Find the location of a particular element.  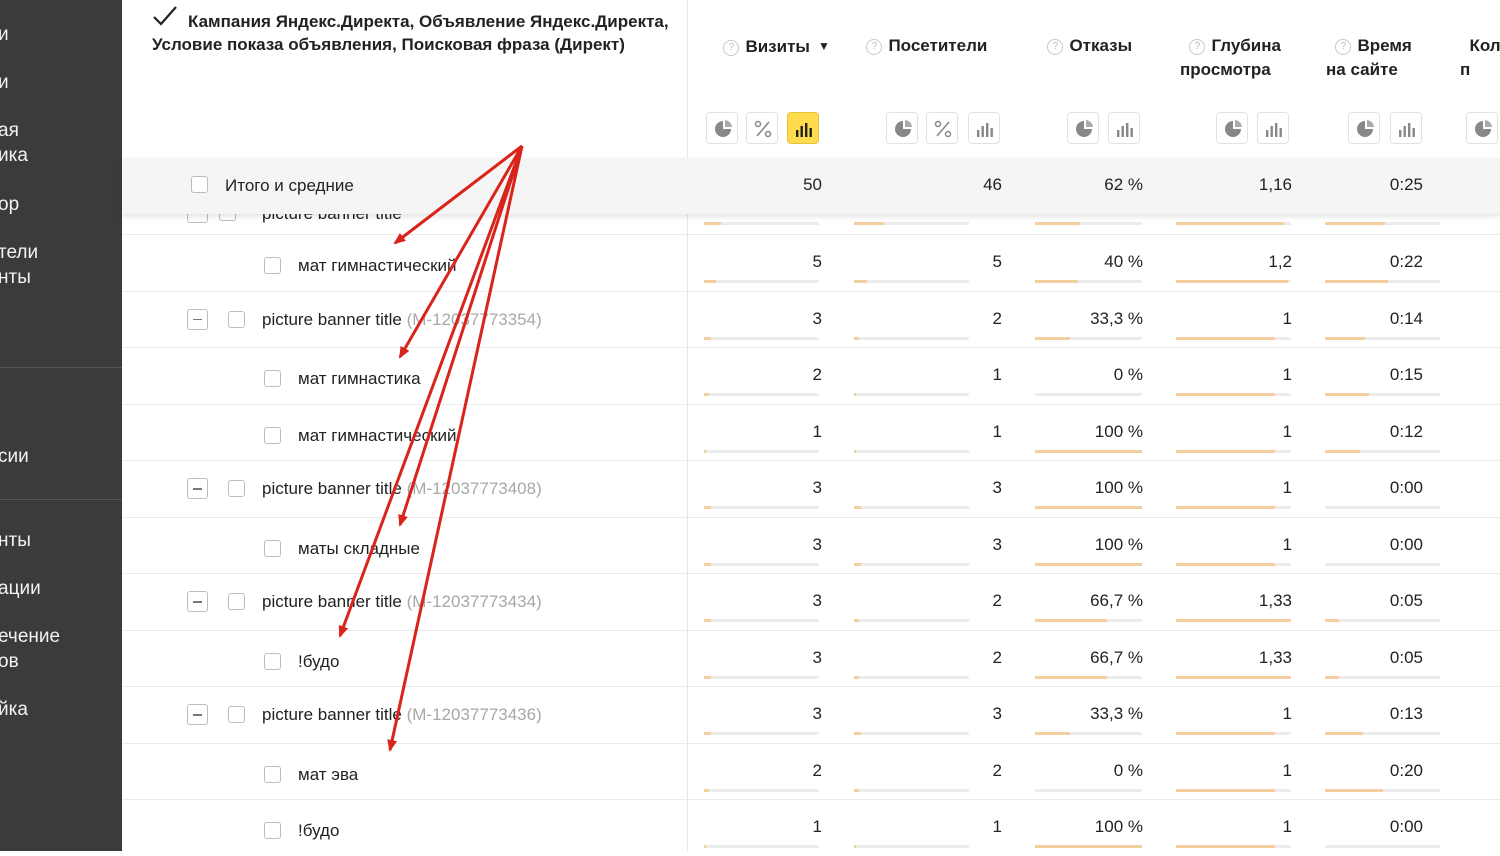

table-row: !будо 1 1 100 % 1 0:00 is located at coordinates (811, 827).